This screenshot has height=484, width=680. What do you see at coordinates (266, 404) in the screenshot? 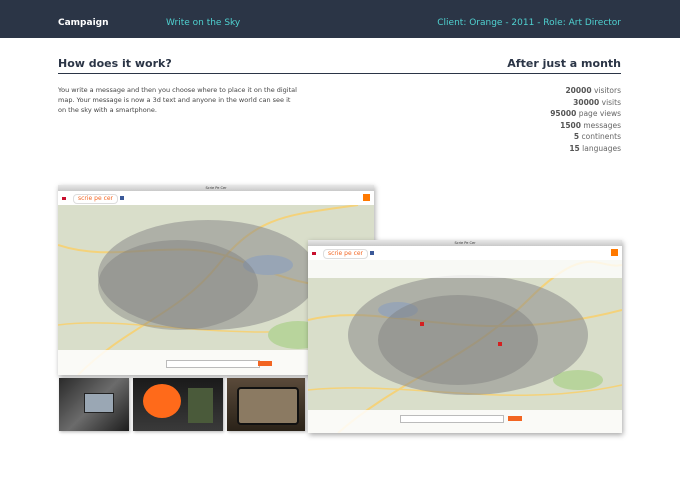
I see `photo-smartphone-street` at bounding box center [266, 404].